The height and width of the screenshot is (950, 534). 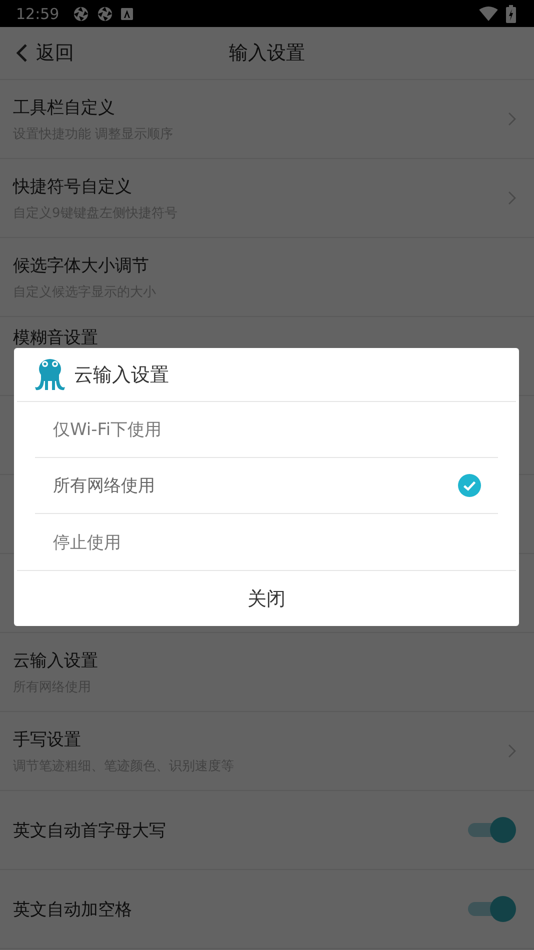 What do you see at coordinates (73, 909) in the screenshot?
I see `row-title: 英文自动加空格` at bounding box center [73, 909].